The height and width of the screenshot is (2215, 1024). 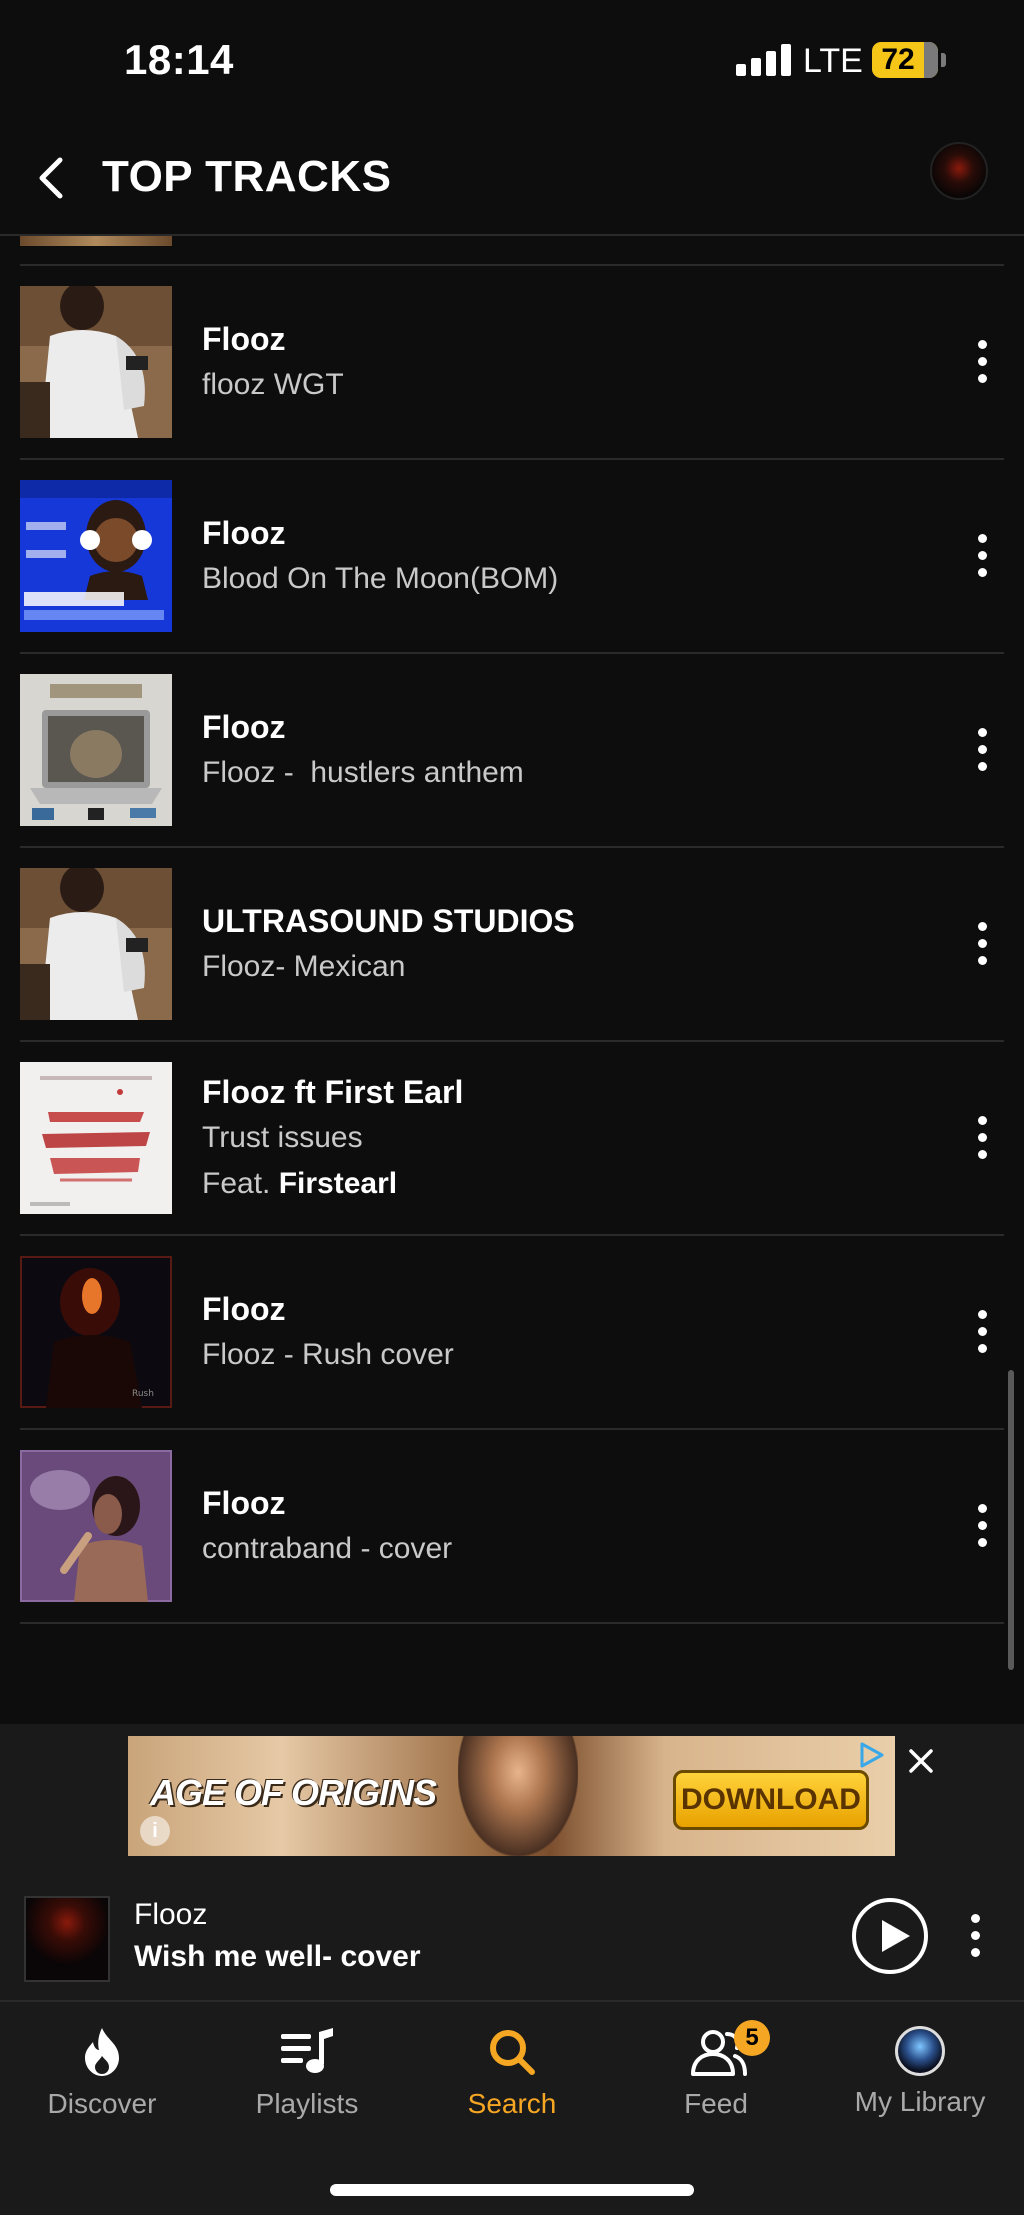 I want to click on track-artist: ULTRASOUND STUDIOS, so click(x=388, y=921).